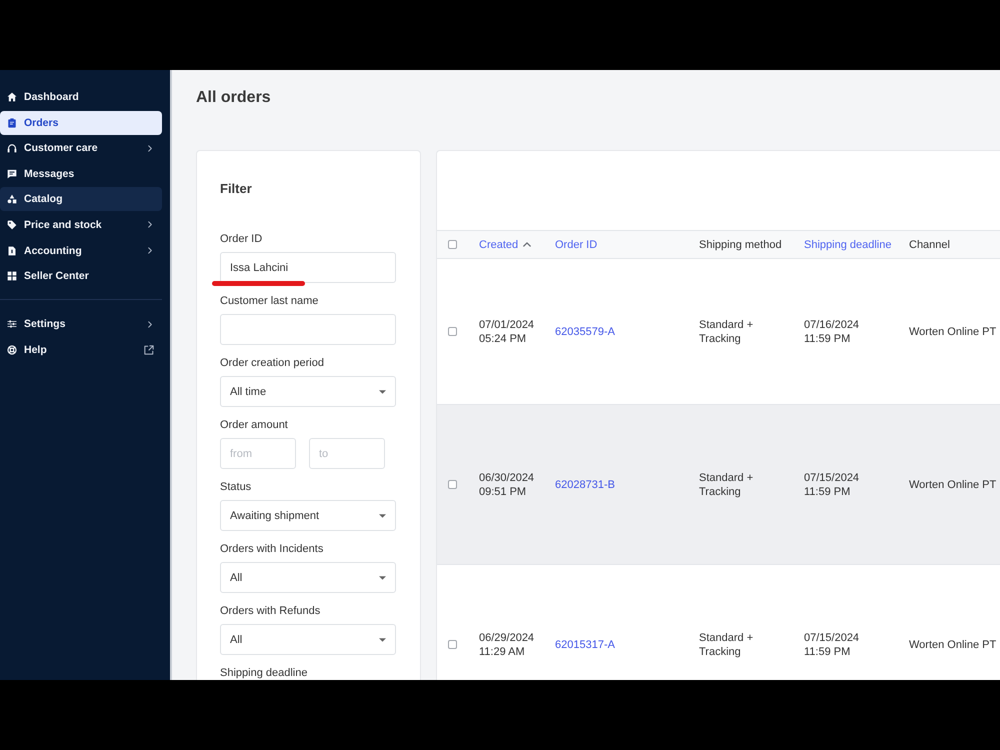  What do you see at coordinates (12, 349) in the screenshot?
I see `lifebuoy-icon` at bounding box center [12, 349].